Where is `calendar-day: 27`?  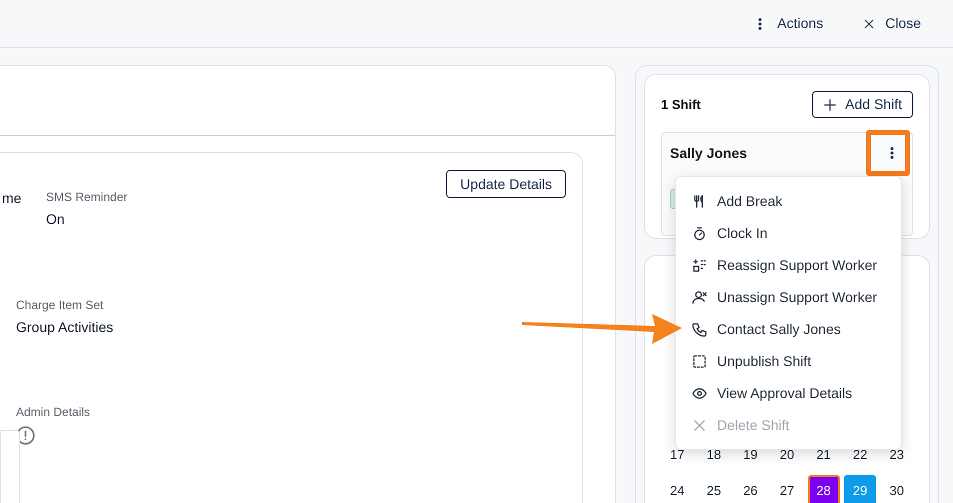
calendar-day: 27 is located at coordinates (786, 489).